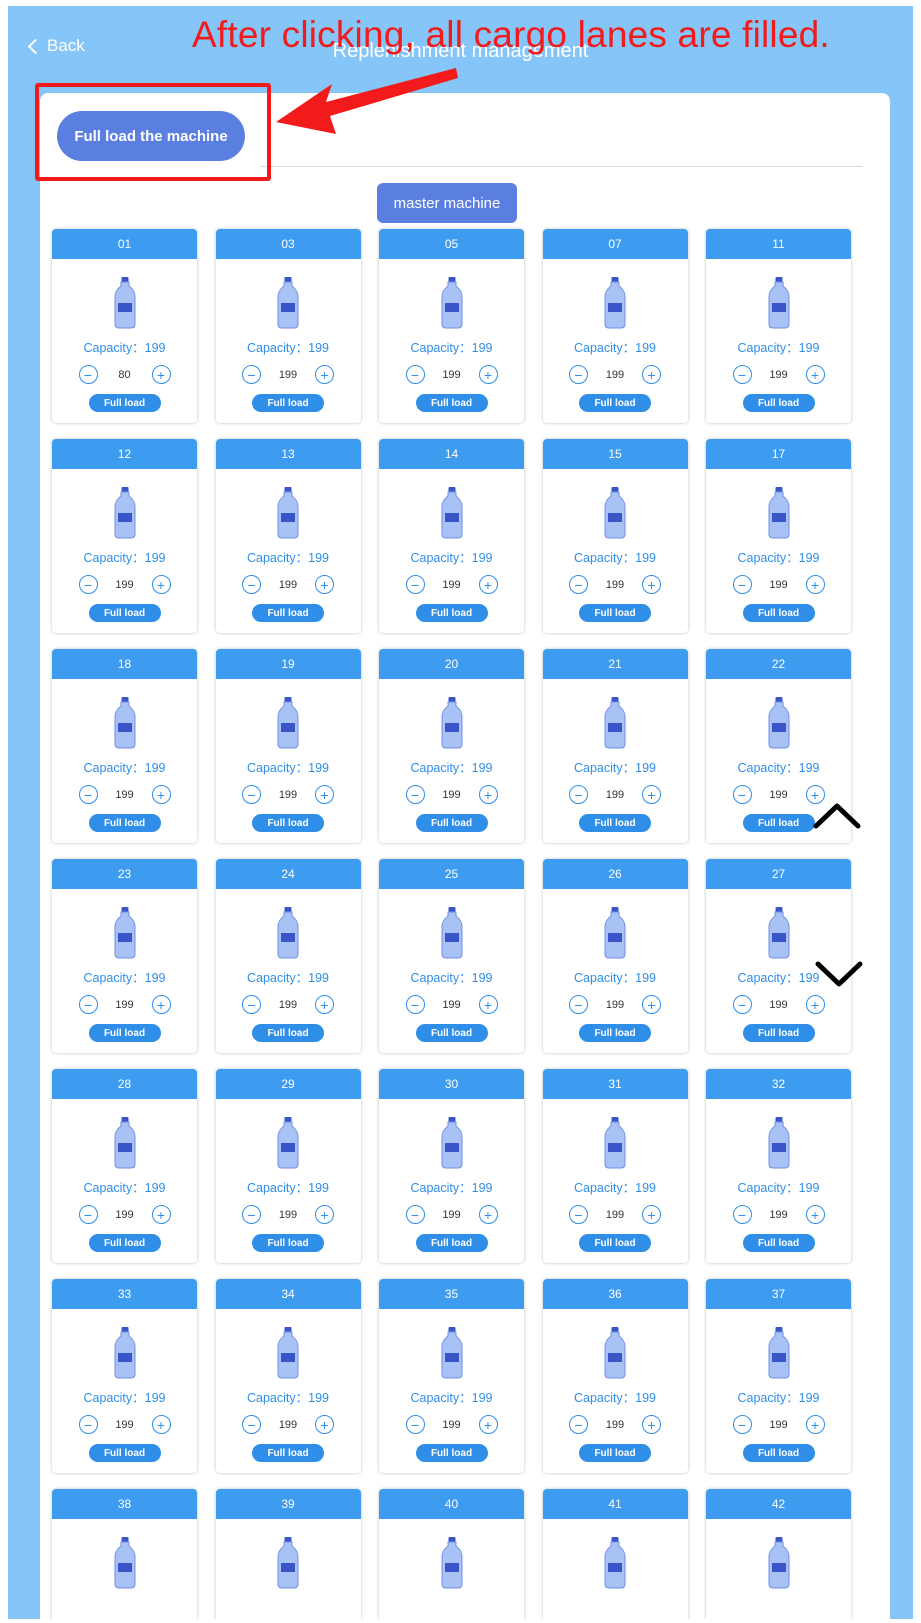 This screenshot has height=1623, width=921. I want to click on master-machine-tab: master machine, so click(447, 203).